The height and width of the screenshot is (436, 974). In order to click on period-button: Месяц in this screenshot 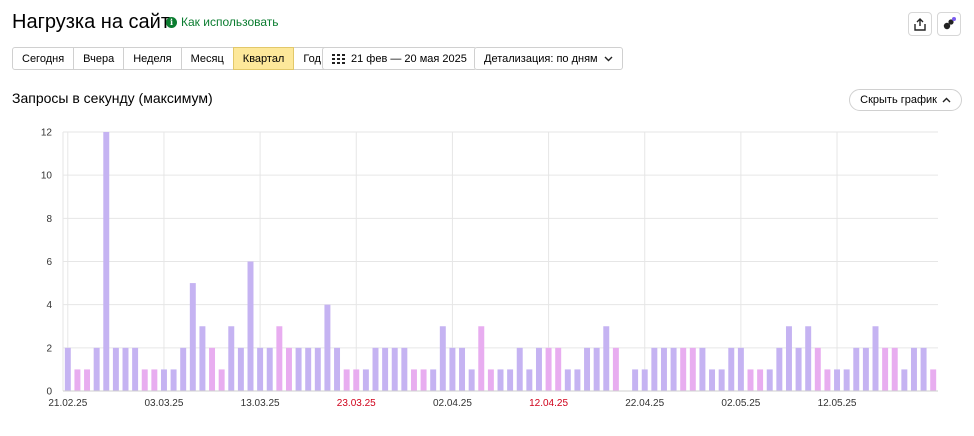, I will do `click(207, 58)`.